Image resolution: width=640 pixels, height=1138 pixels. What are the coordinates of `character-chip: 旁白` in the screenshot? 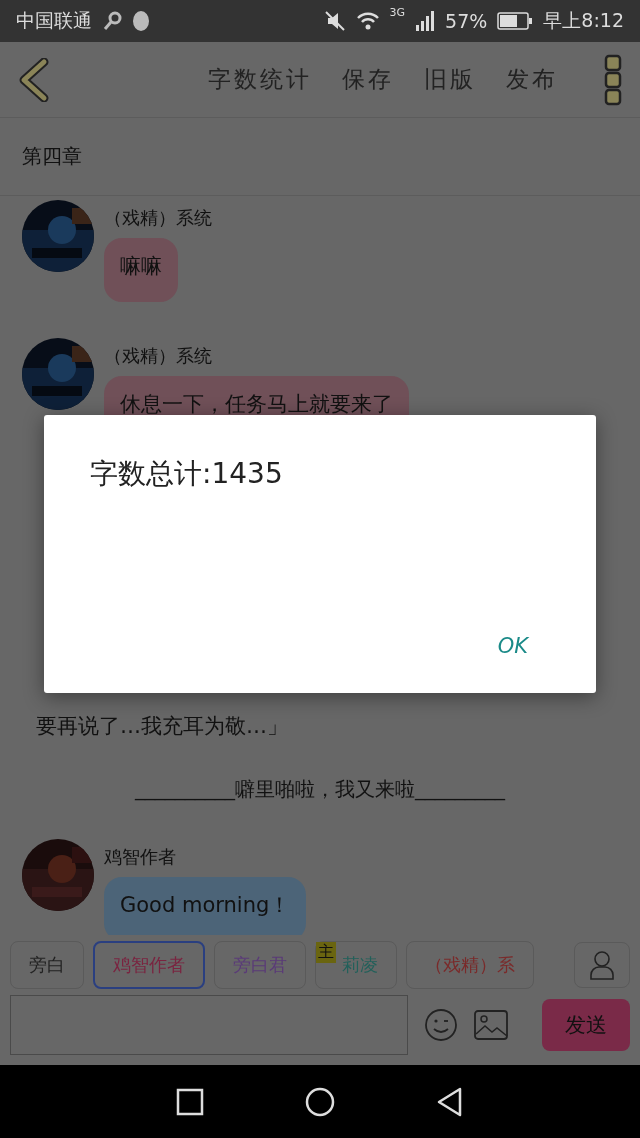 It's located at (47, 965).